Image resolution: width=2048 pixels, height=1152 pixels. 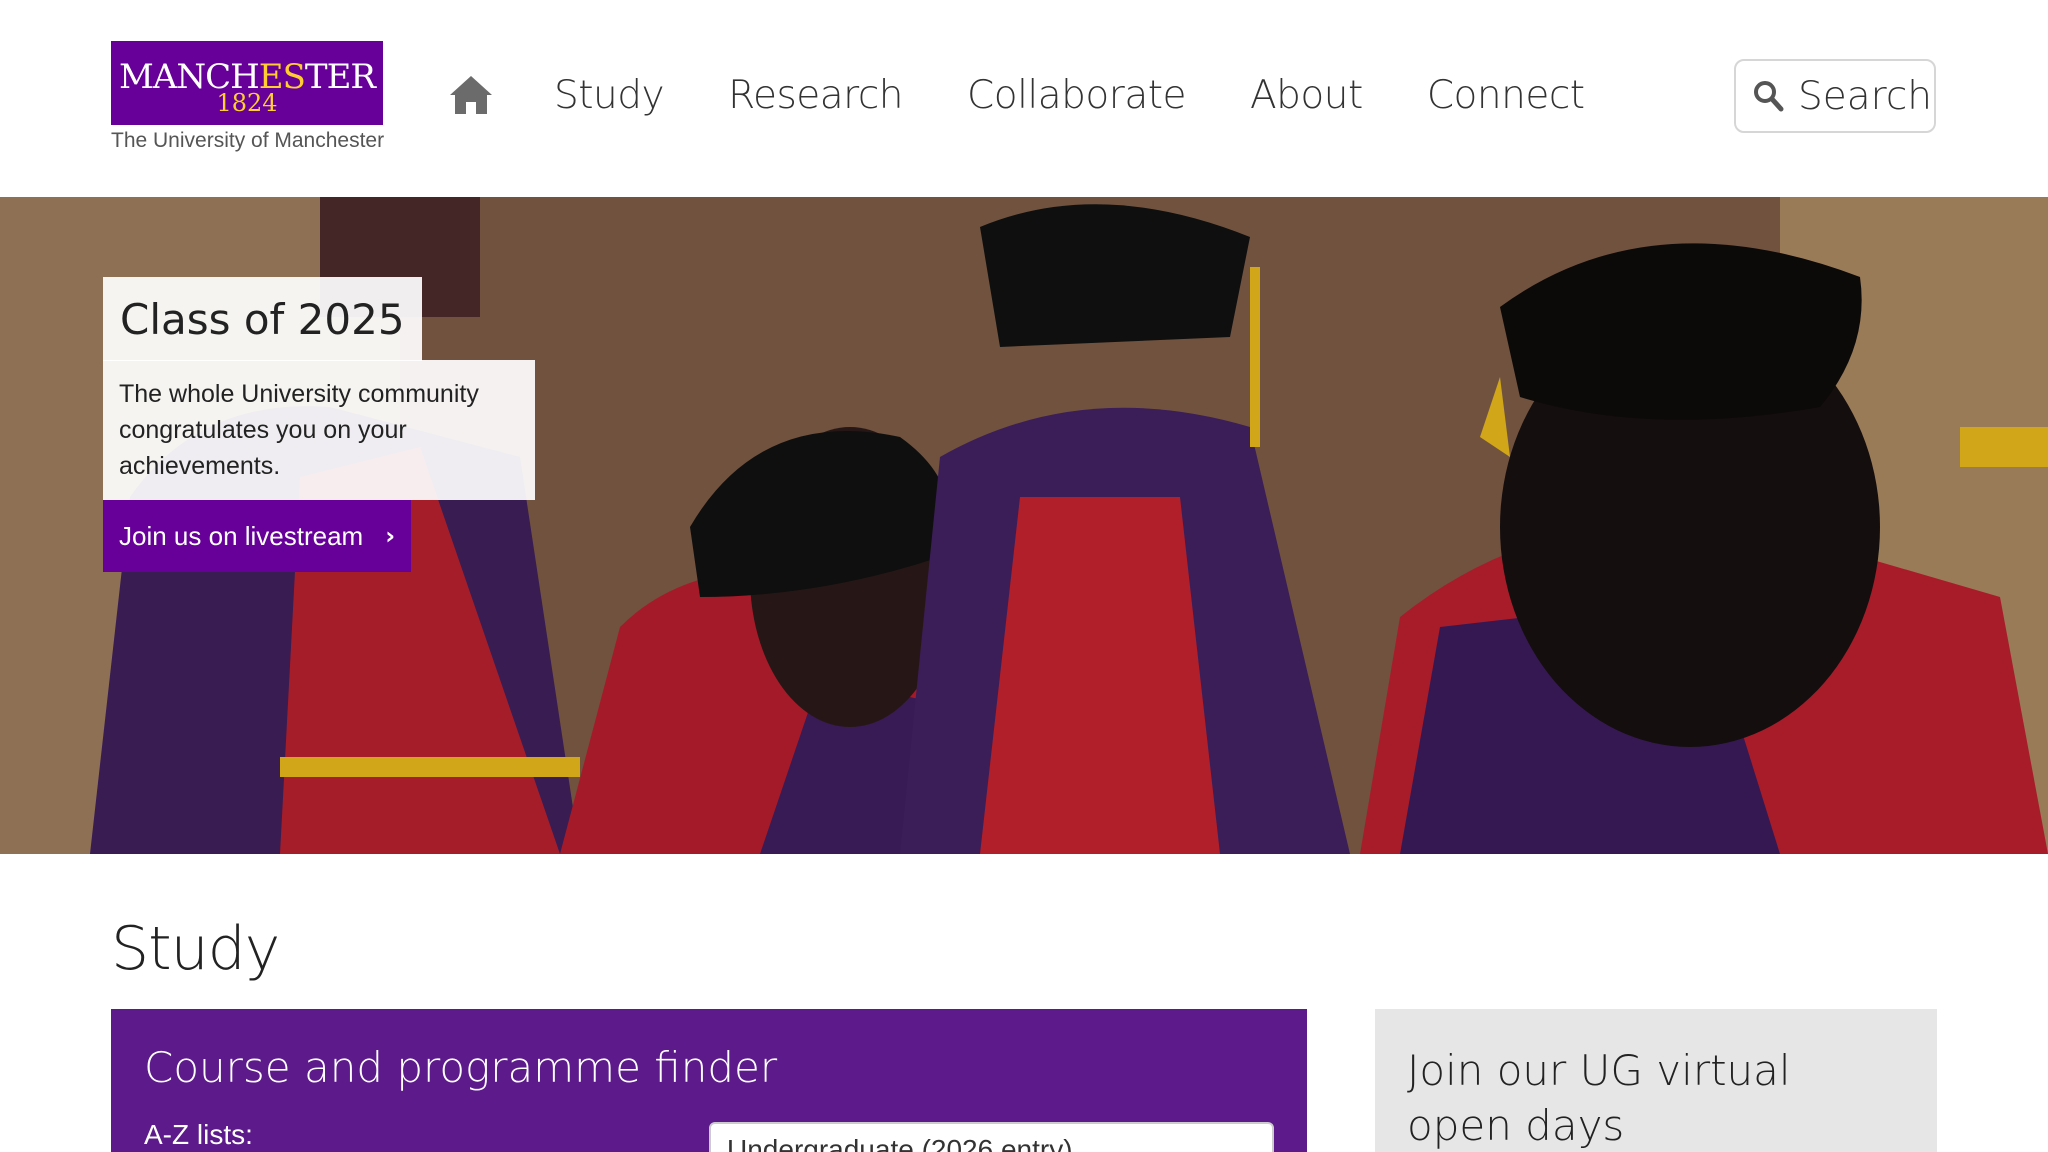 I want to click on livestream-button: Join us on livestream ›, so click(x=257, y=536).